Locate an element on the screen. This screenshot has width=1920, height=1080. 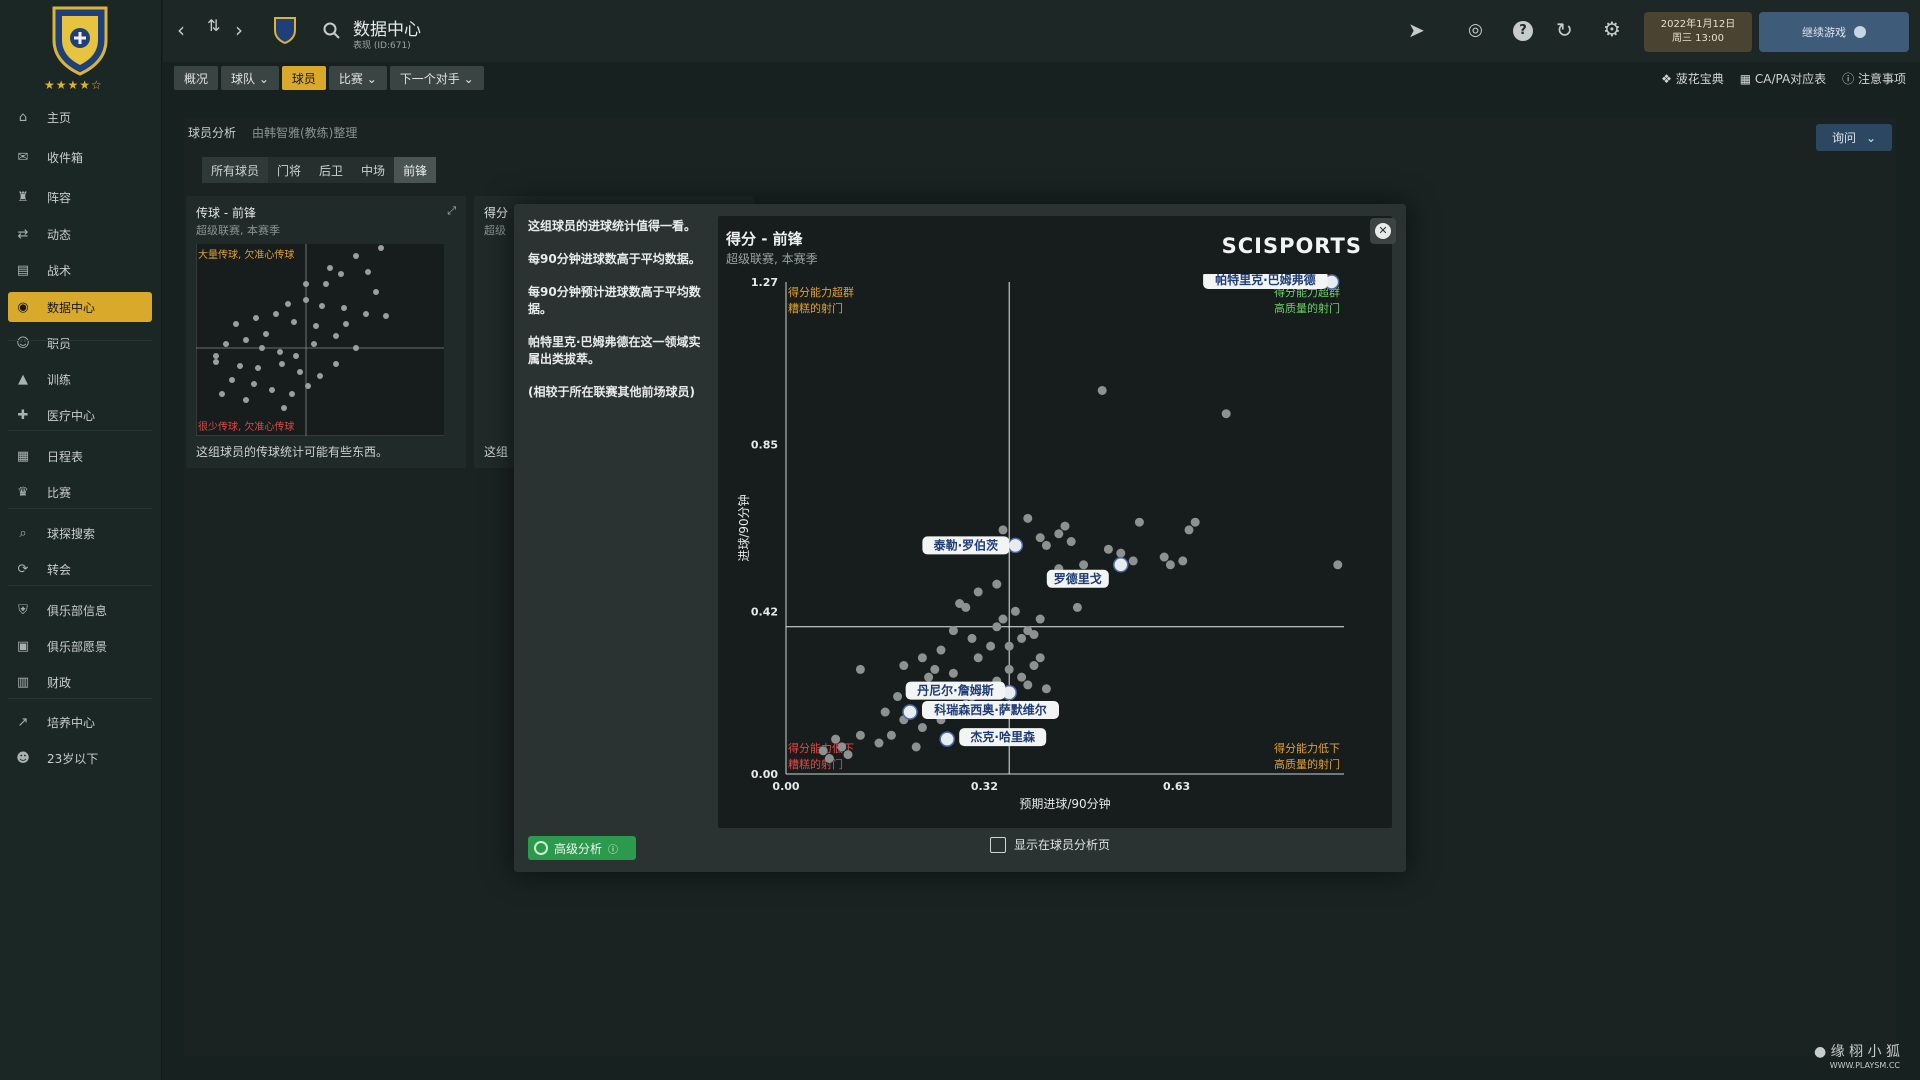
position-tab-1: 所有球员 is located at coordinates (235, 170).